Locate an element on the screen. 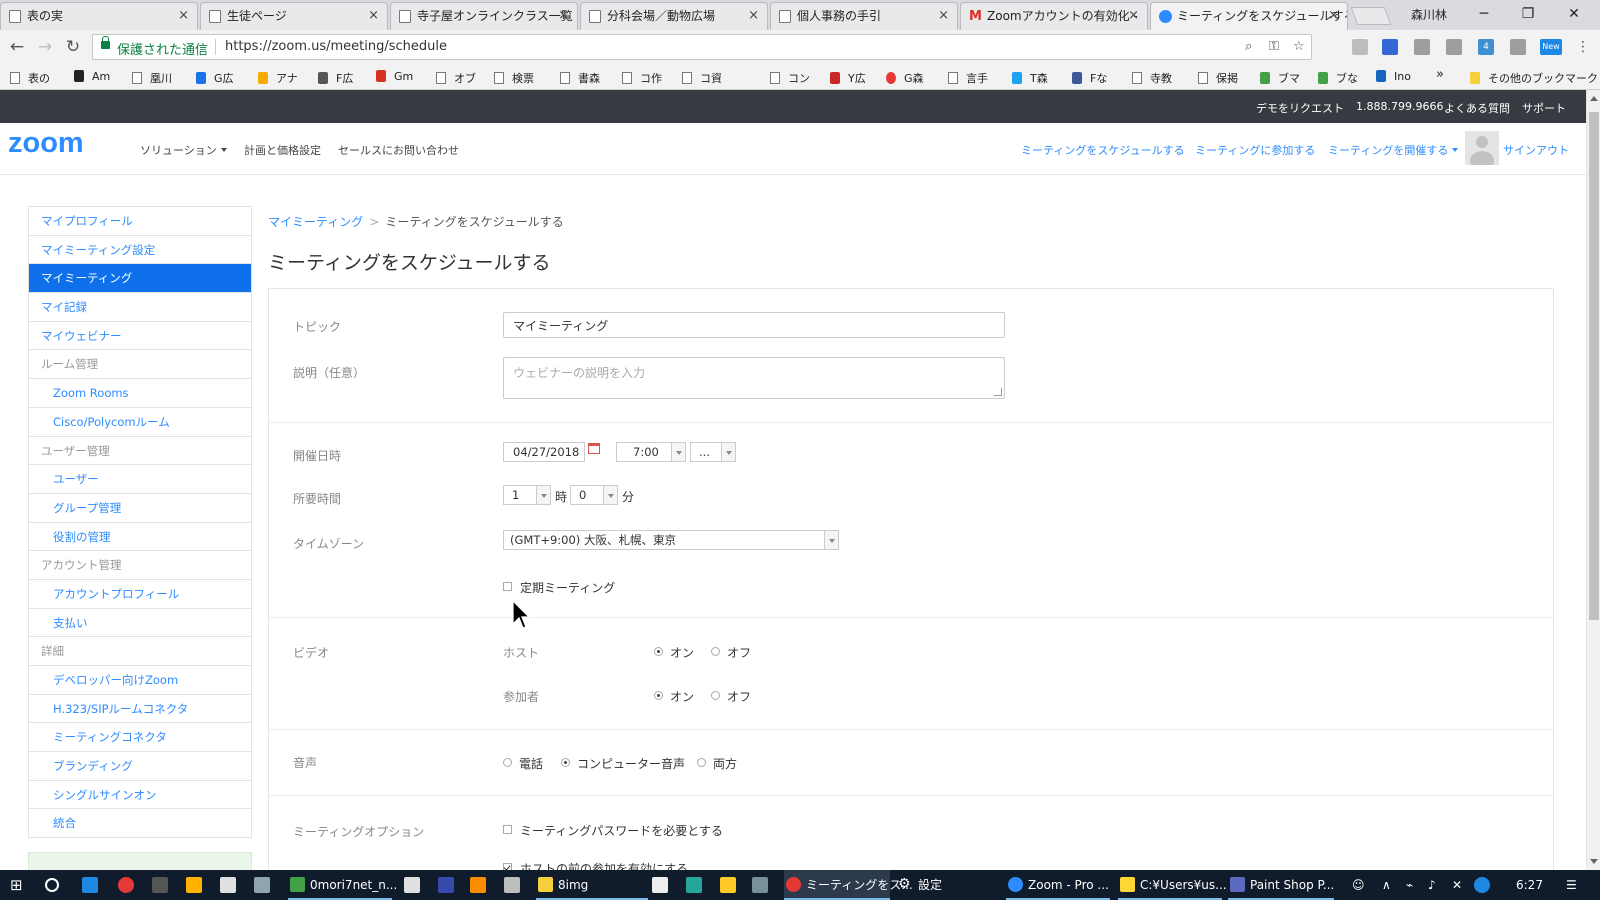  bookmark-item: F広 is located at coordinates (335, 78).